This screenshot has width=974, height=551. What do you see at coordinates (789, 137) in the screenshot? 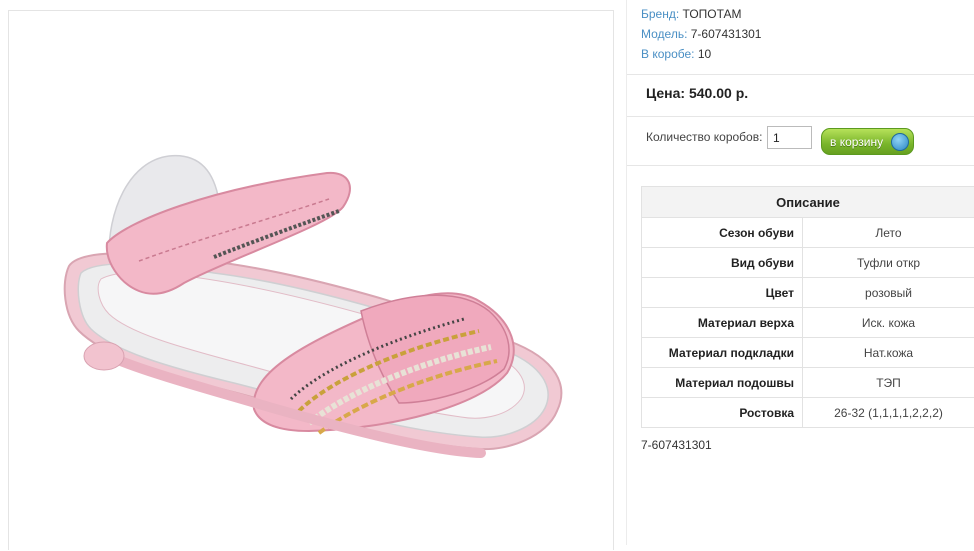
I see `quantity-input` at bounding box center [789, 137].